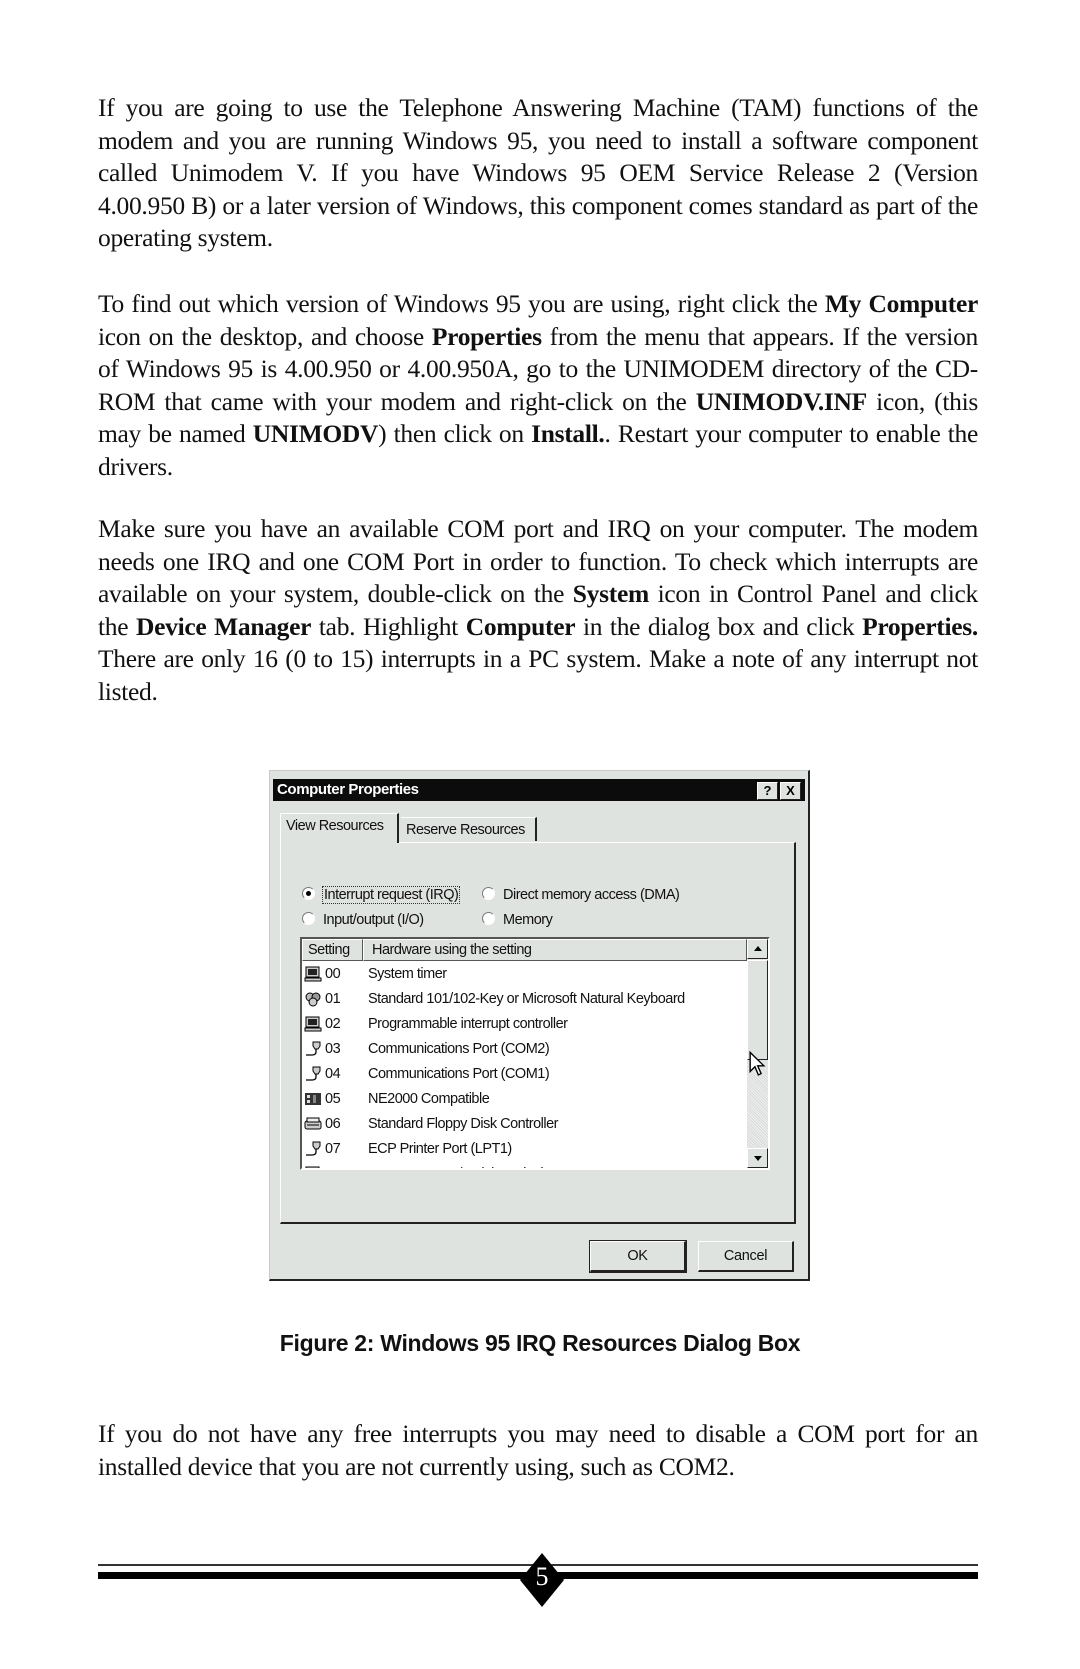  Describe the element at coordinates (333, 1074) in the screenshot. I see `irq-setting: 04` at that location.